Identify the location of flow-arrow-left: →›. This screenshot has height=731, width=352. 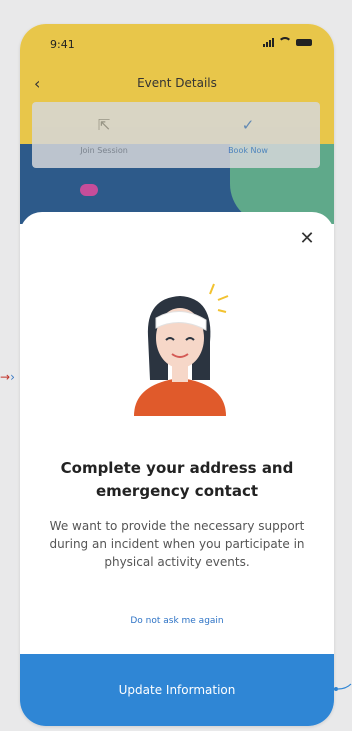
(7, 377).